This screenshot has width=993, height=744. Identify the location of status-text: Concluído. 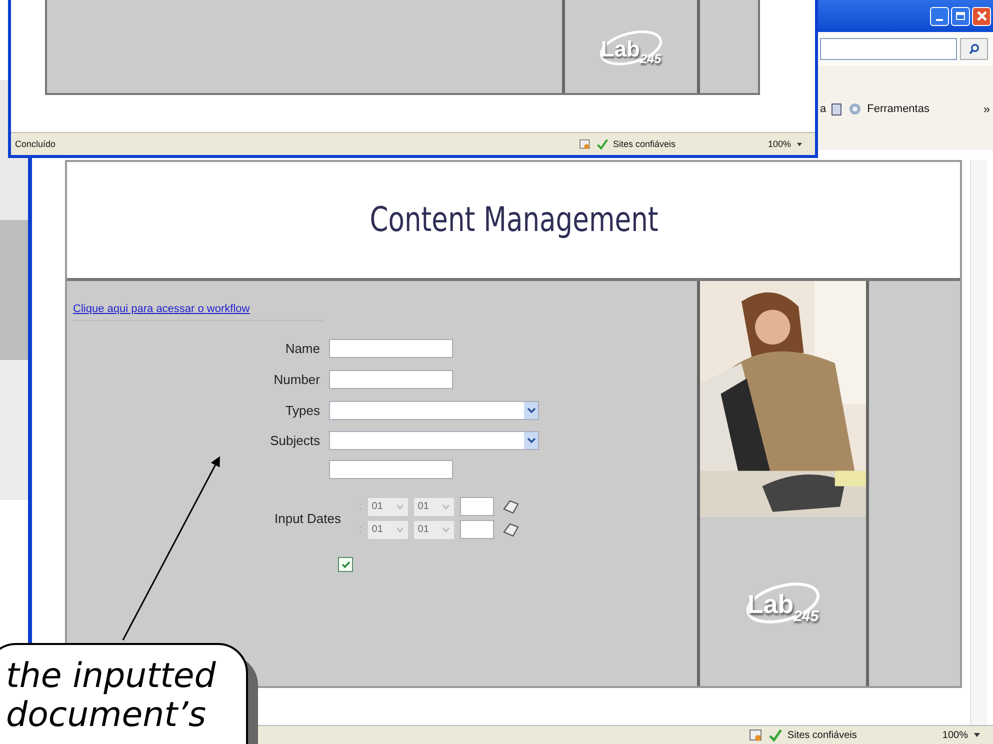
(35, 144).